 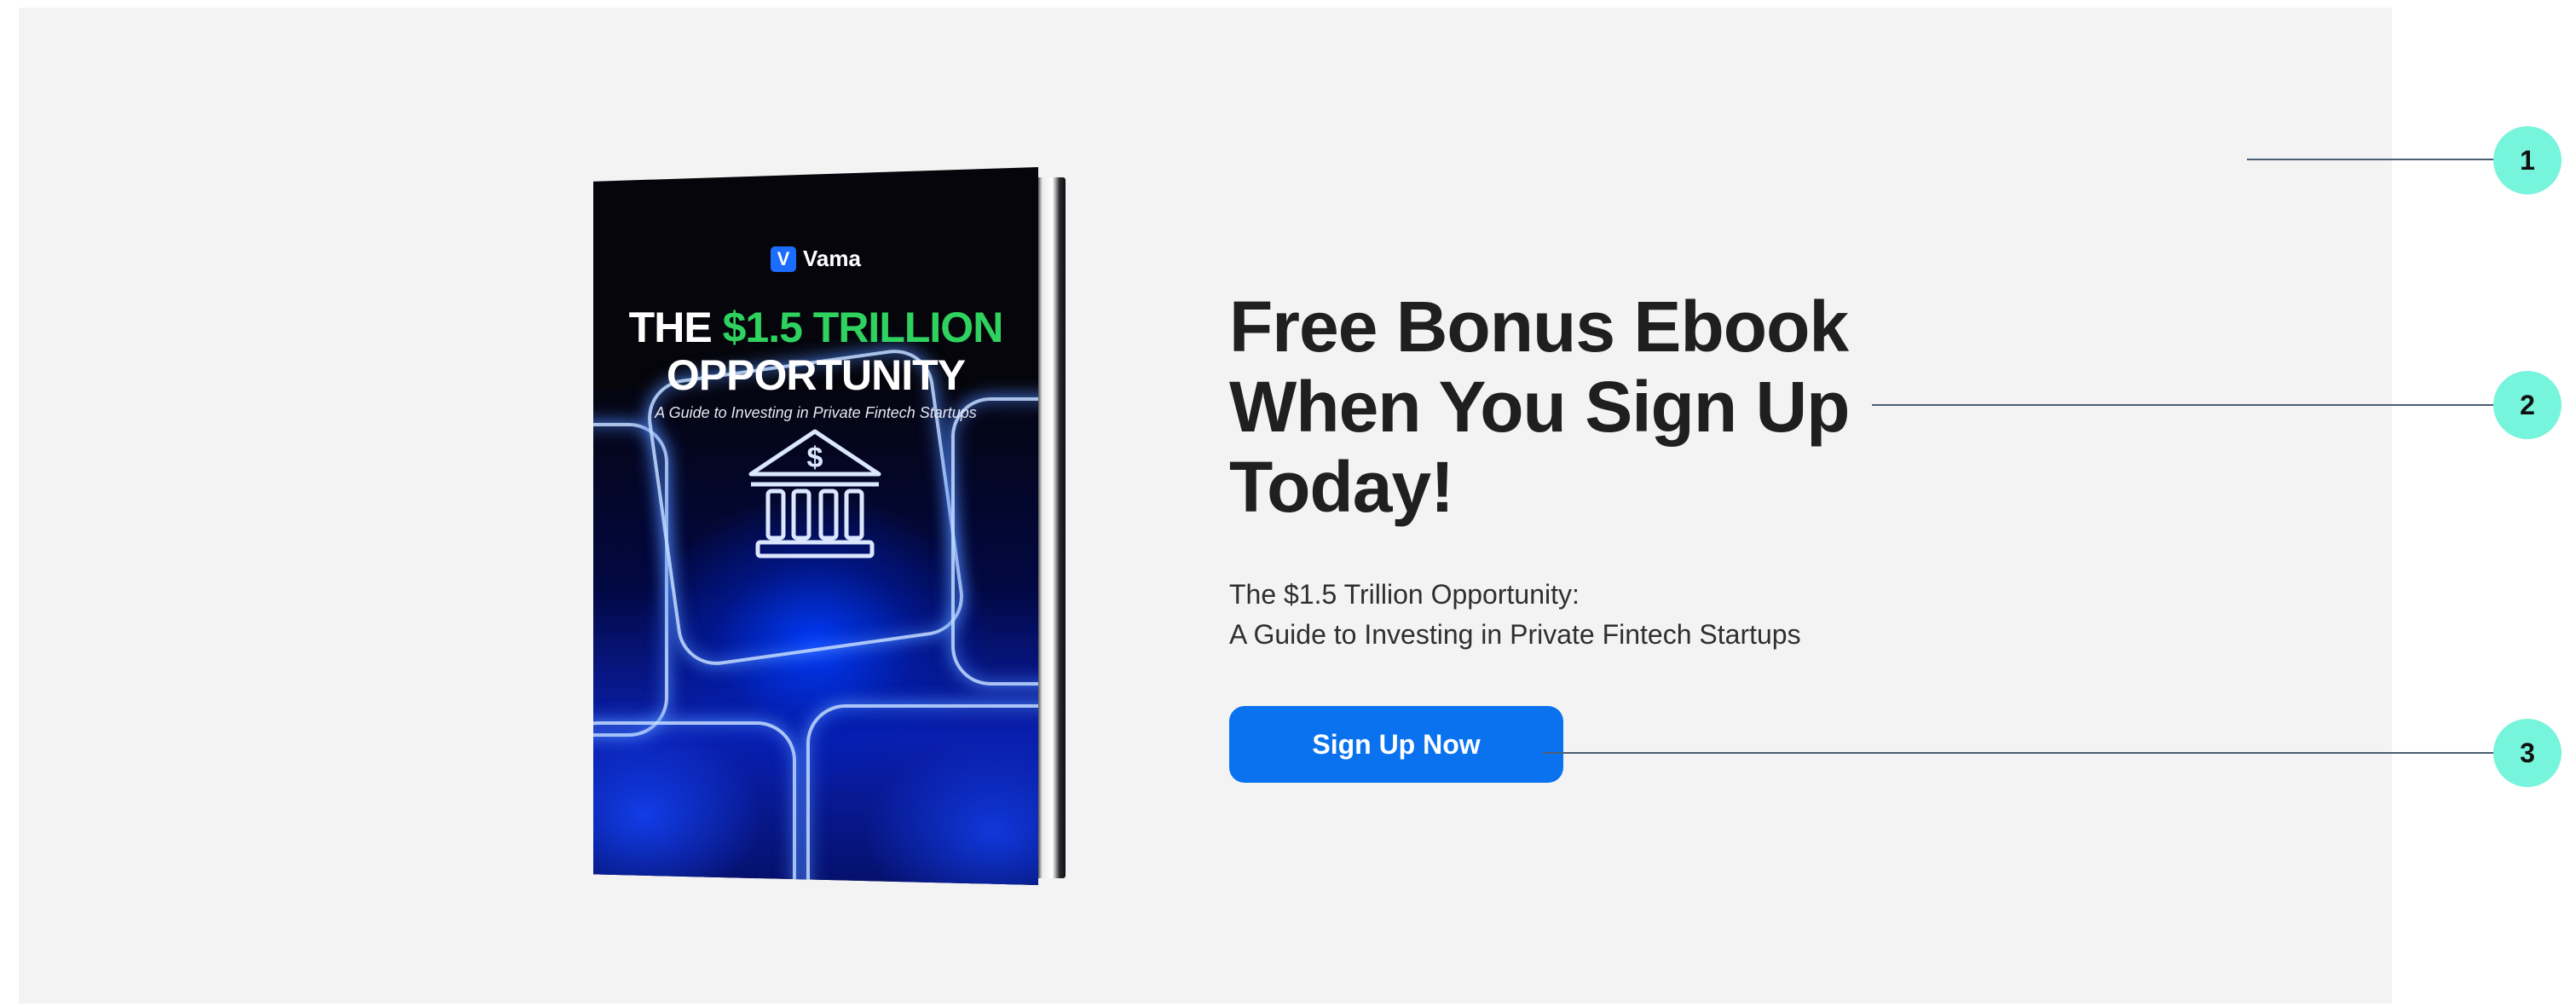 What do you see at coordinates (814, 493) in the screenshot?
I see `bank-dollar-icon: $` at bounding box center [814, 493].